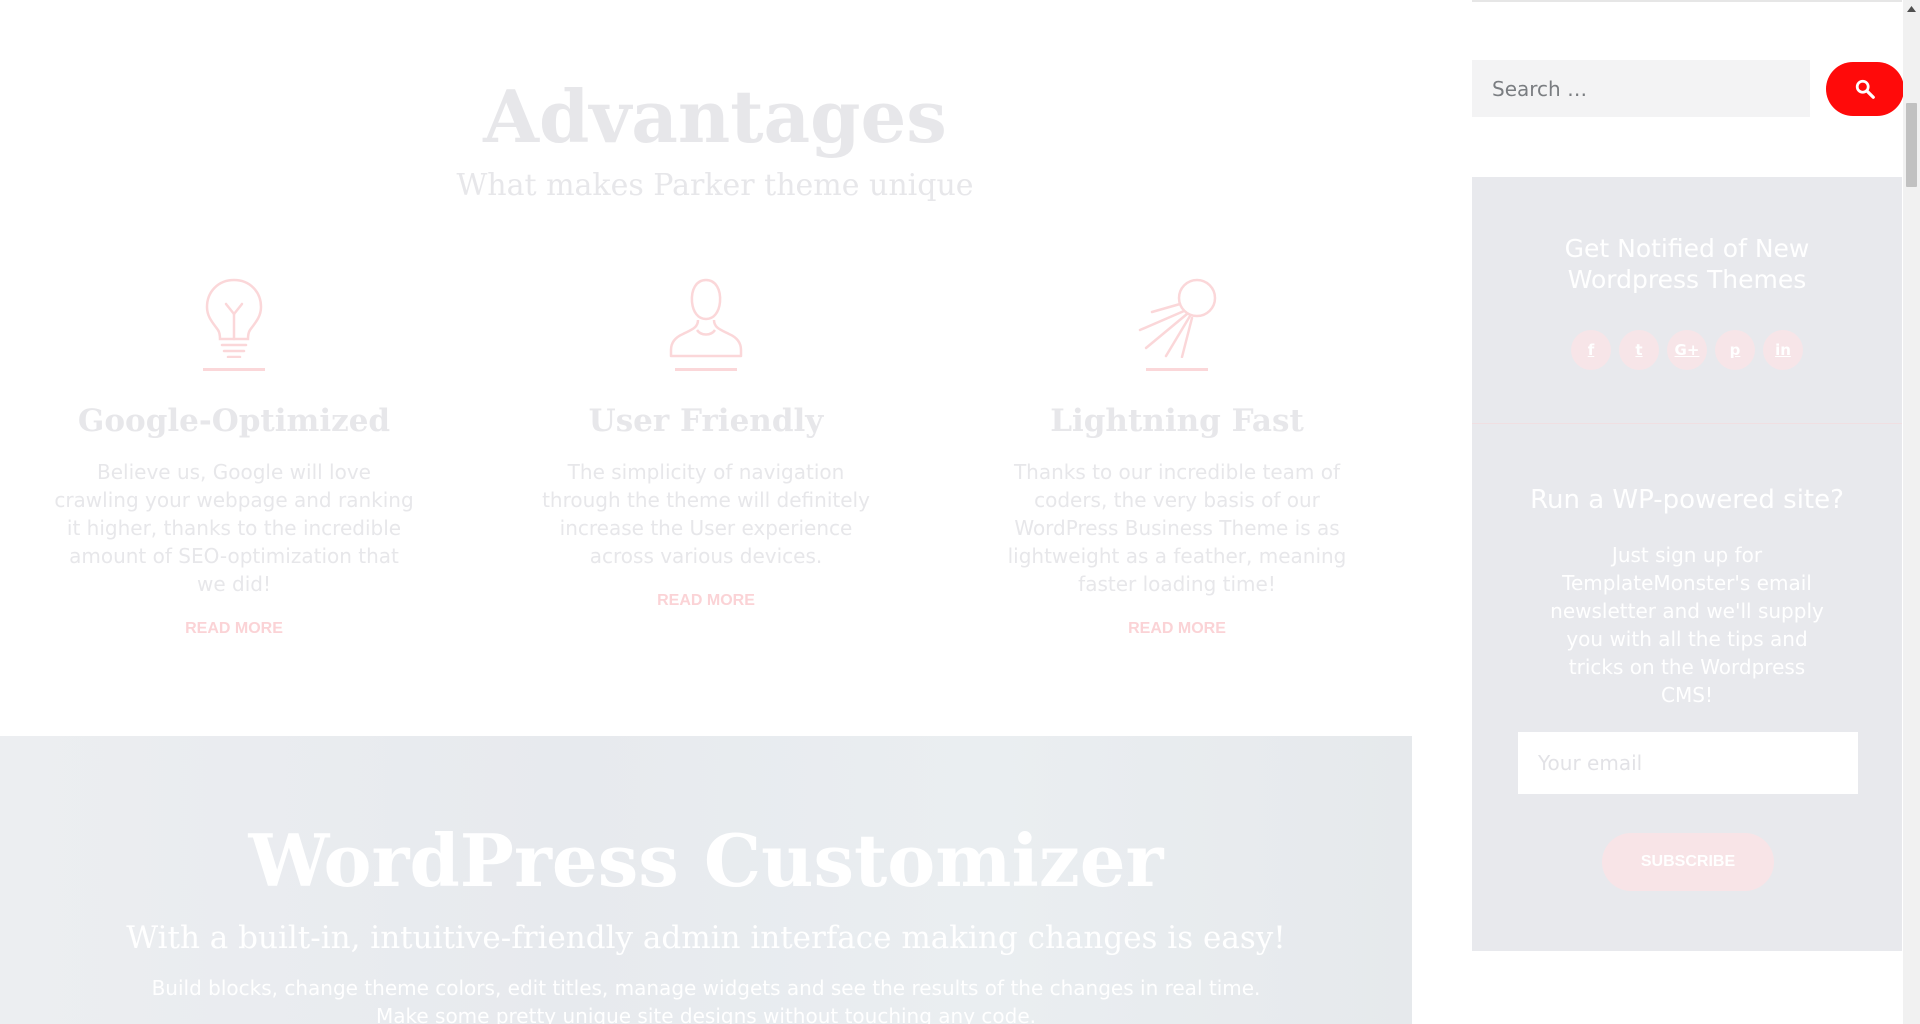  What do you see at coordinates (706, 860) in the screenshot?
I see `customizer-title: WordPress Customizer` at bounding box center [706, 860].